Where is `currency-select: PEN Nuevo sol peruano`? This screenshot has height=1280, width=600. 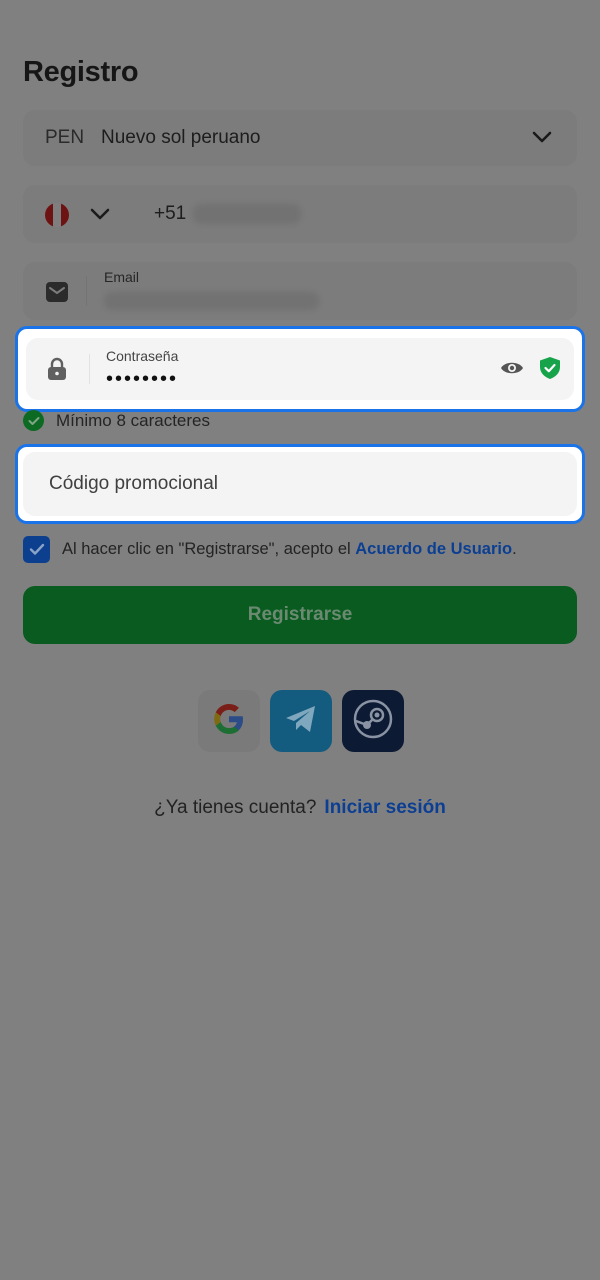 currency-select: PEN Nuevo sol peruano is located at coordinates (300, 138).